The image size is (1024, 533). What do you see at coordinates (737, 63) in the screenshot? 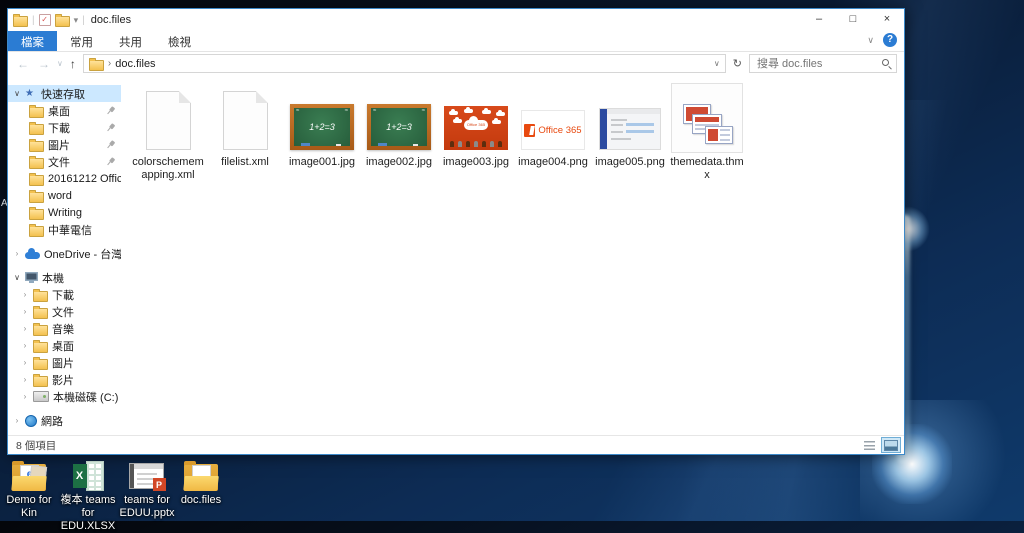
I see `refresh-icon: ↻` at bounding box center [737, 63].